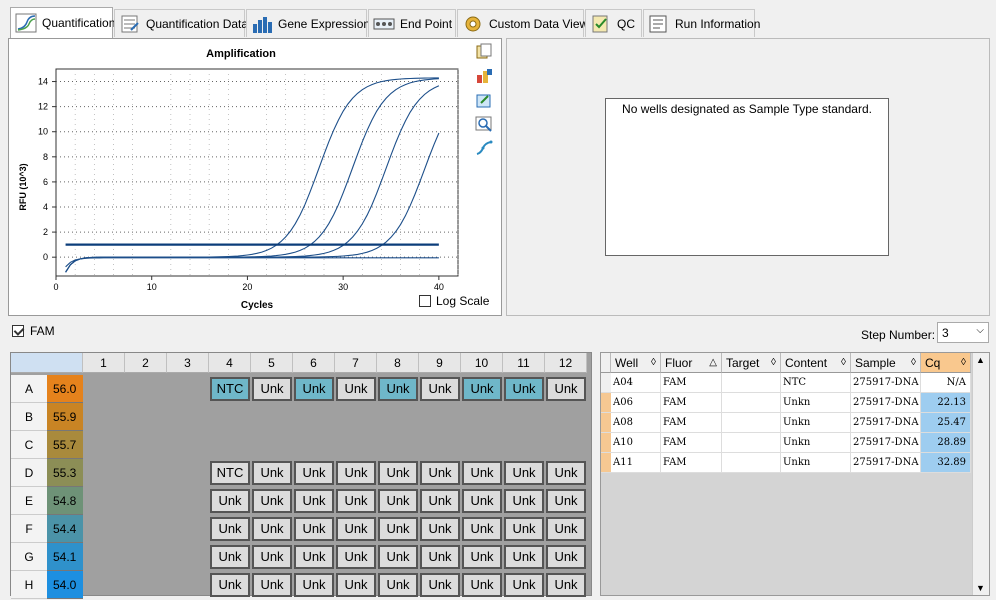  Describe the element at coordinates (946, 443) in the screenshot. I see `cell-cq: 28.89` at that location.